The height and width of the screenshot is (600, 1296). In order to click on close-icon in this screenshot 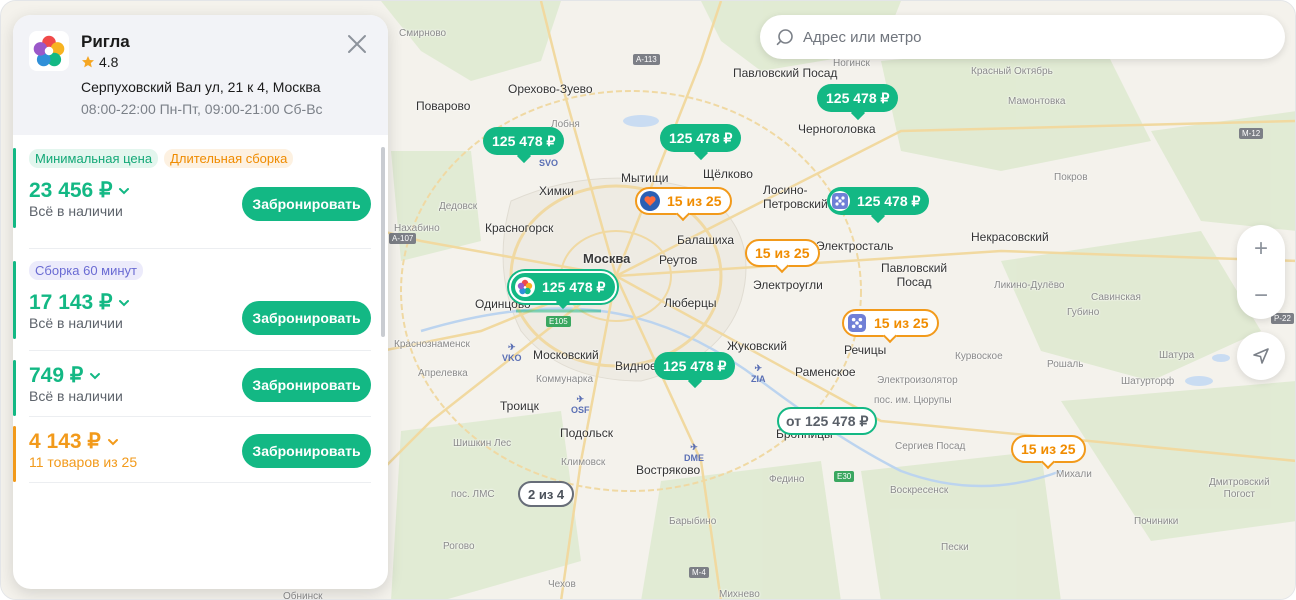, I will do `click(357, 44)`.